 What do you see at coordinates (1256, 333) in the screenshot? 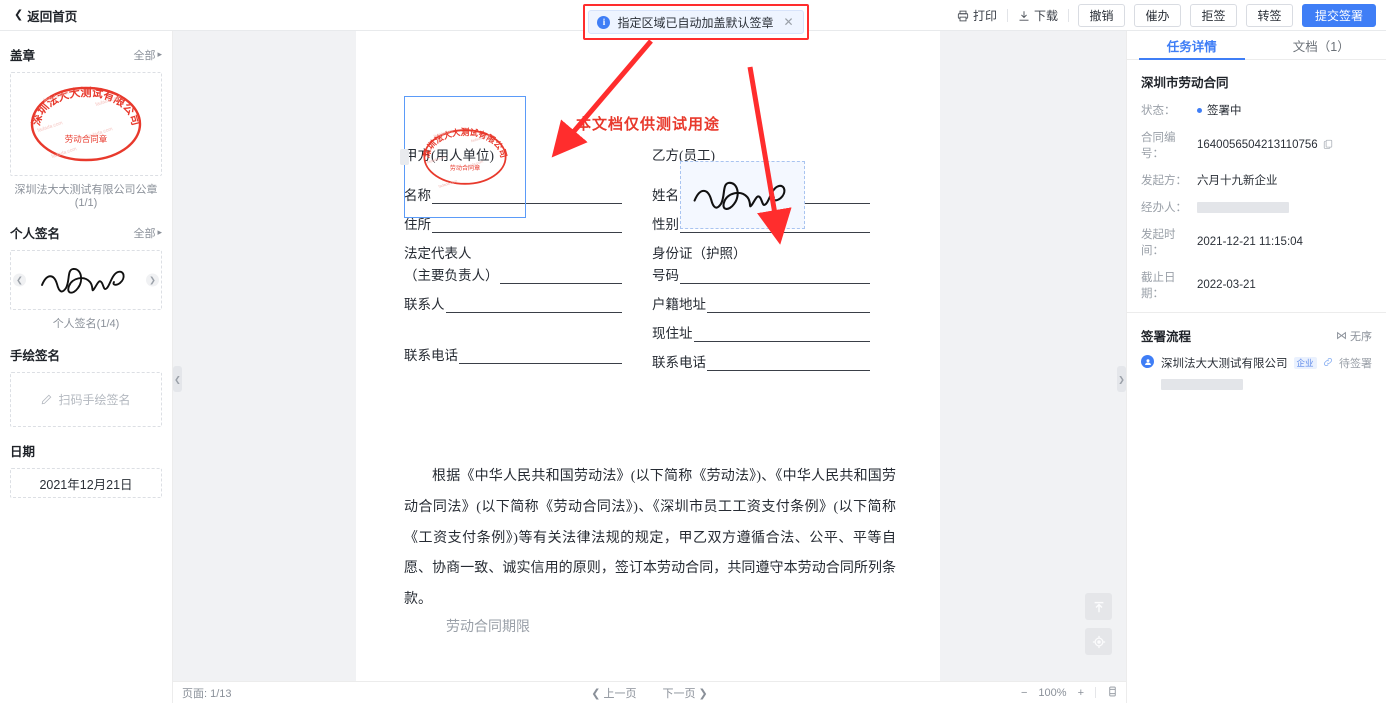
I see `signing-flow-header: 签署流程 ⋈ 无序` at bounding box center [1256, 333].